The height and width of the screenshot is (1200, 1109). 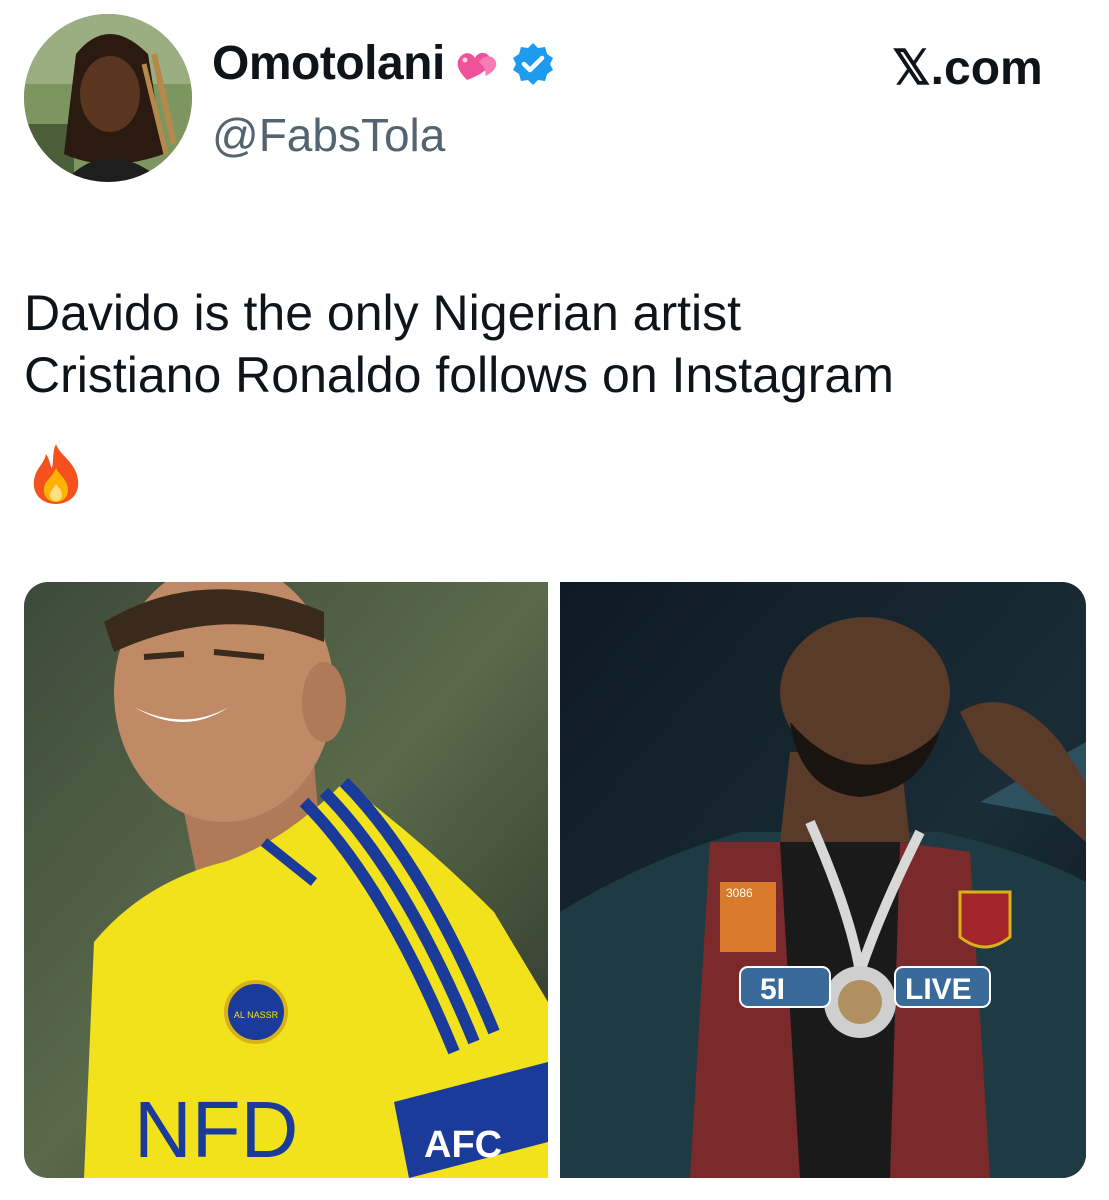 I want to click on armband-text: AFC, so click(x=463, y=1145).